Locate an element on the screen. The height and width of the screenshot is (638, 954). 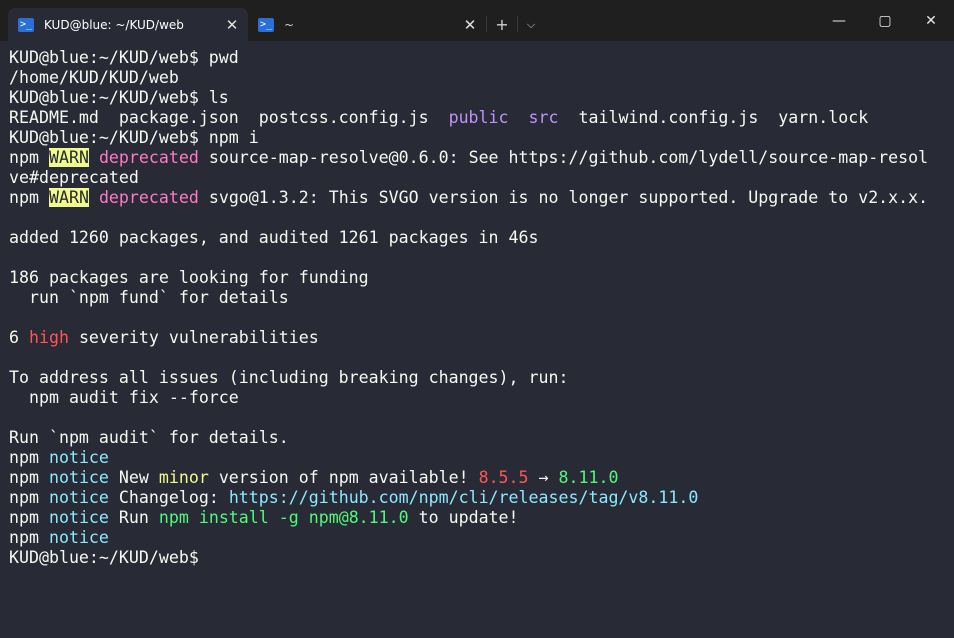
terminal-text: /home/KUD/KUD/web is located at coordinates (94, 77).